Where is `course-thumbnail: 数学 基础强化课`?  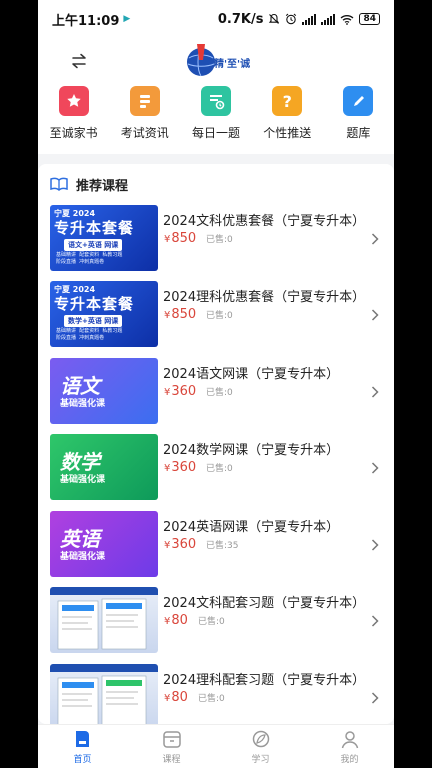
course-thumbnail: 数学 基础强化课 is located at coordinates (104, 467).